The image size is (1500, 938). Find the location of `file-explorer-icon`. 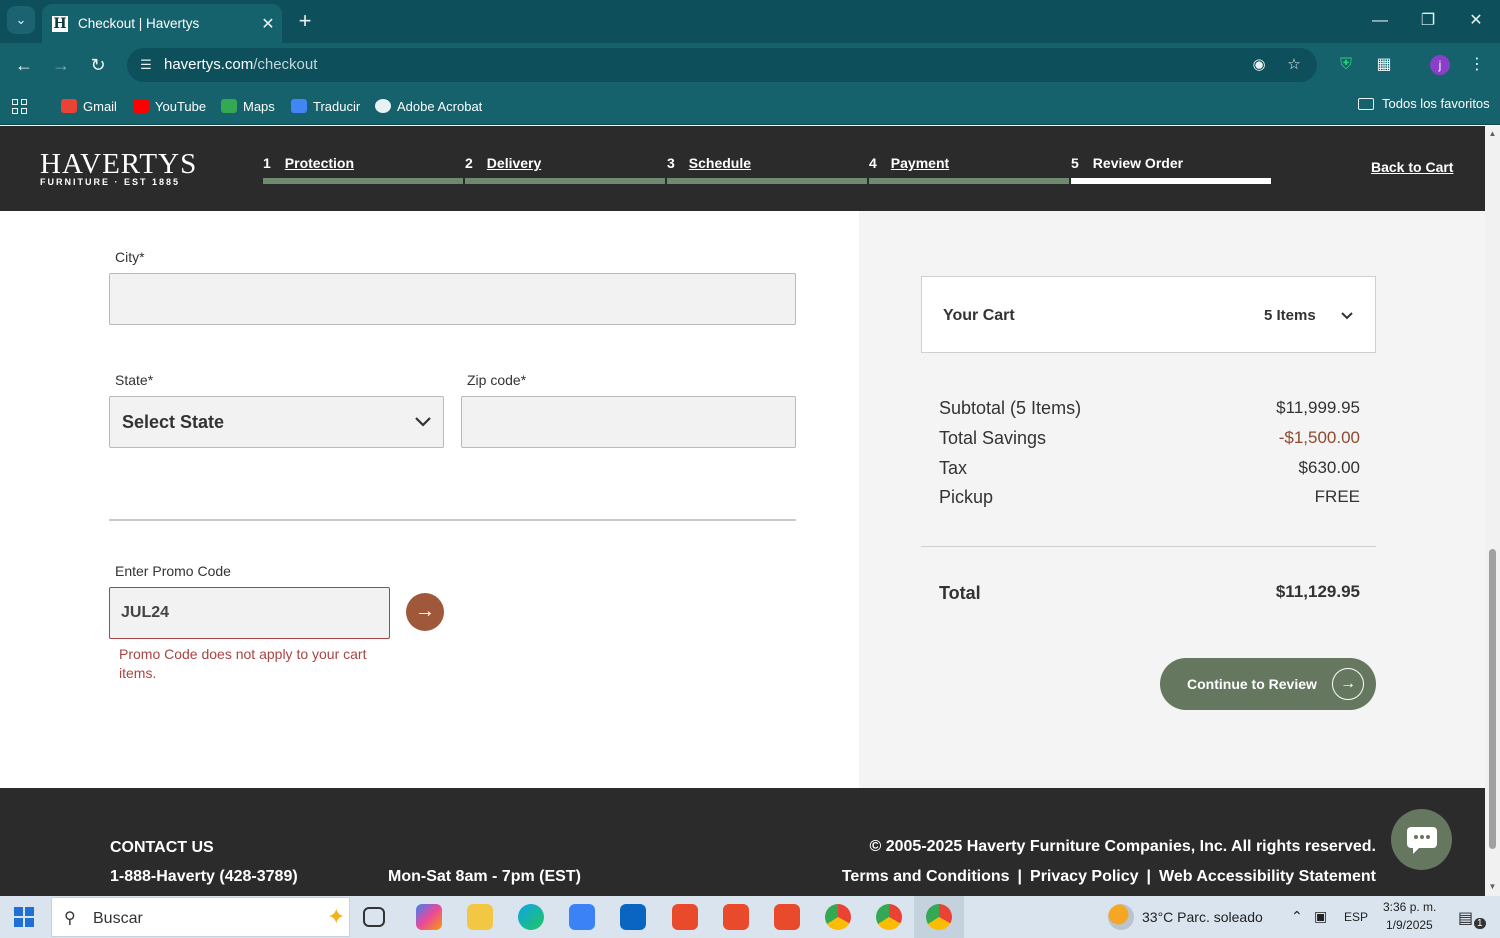

file-explorer-icon is located at coordinates (480, 917).